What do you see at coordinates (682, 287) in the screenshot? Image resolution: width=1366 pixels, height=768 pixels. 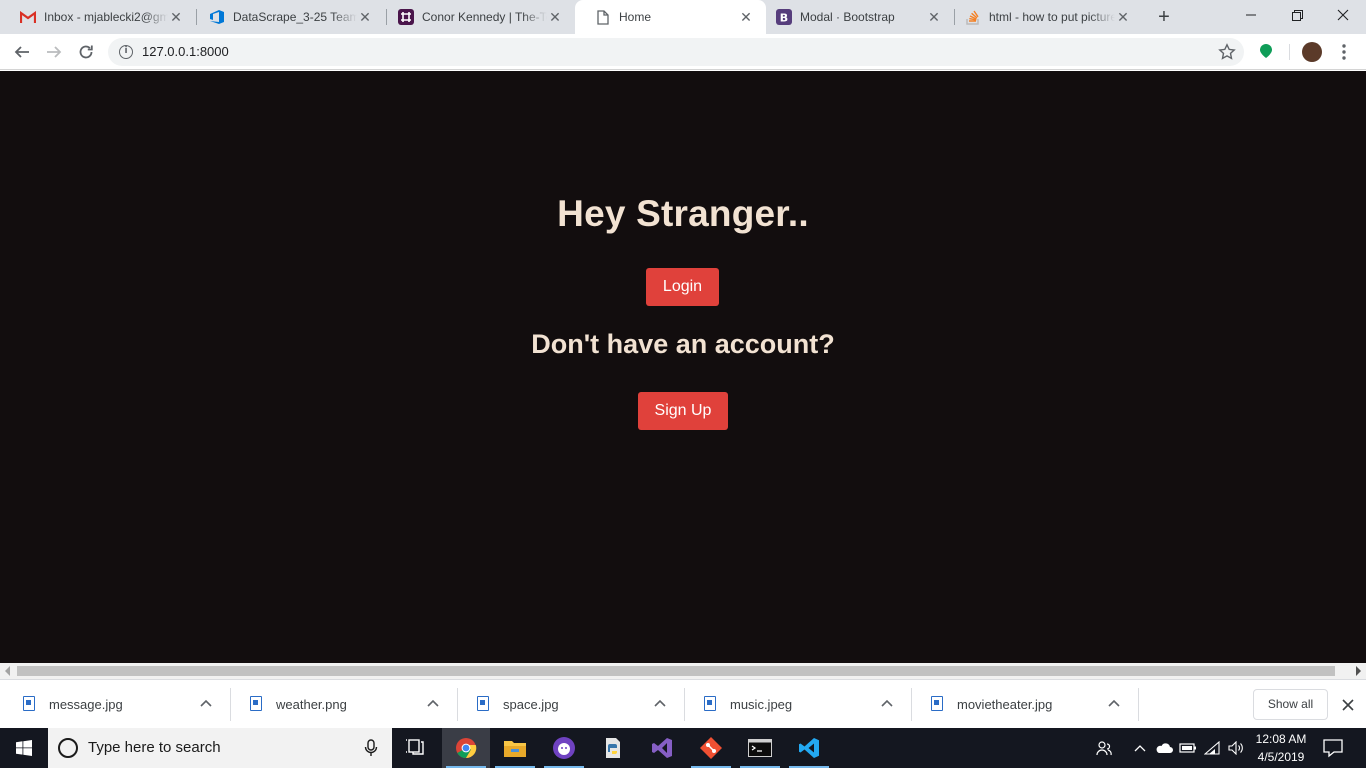 I see `login-button: Login` at bounding box center [682, 287].